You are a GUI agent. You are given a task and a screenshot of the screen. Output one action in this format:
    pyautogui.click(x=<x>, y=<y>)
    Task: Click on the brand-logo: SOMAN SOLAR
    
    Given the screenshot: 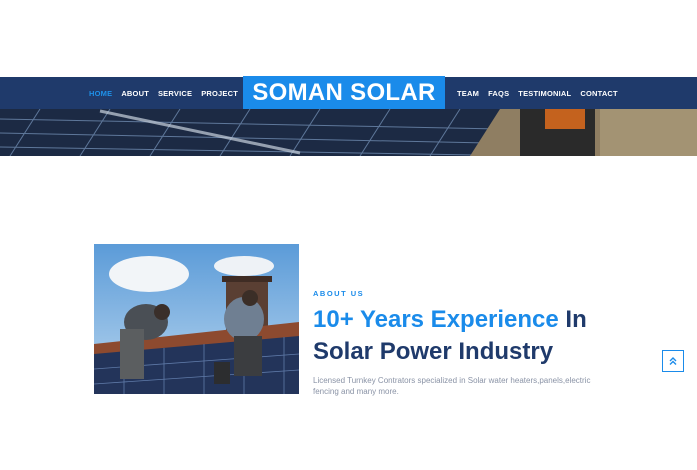 What is the action you would take?
    pyautogui.click(x=344, y=92)
    